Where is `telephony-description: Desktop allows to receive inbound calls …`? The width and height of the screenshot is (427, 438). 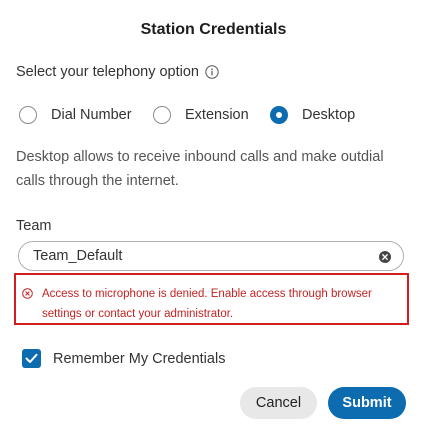 telephony-description: Desktop allows to receive inbound calls … is located at coordinates (200, 169).